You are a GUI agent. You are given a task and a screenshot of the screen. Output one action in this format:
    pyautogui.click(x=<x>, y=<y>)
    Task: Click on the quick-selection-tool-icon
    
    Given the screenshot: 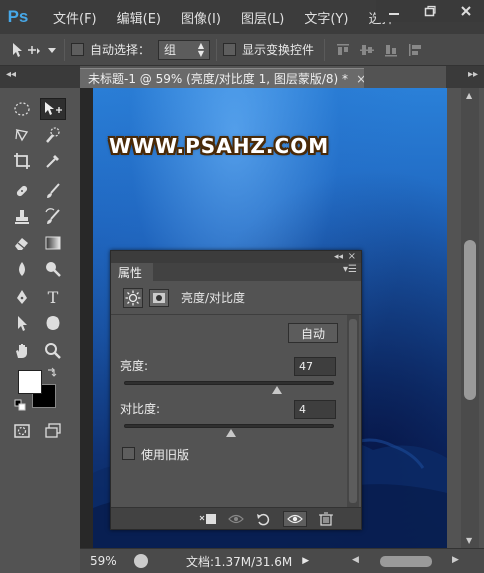 What is the action you would take?
    pyautogui.click(x=53, y=135)
    